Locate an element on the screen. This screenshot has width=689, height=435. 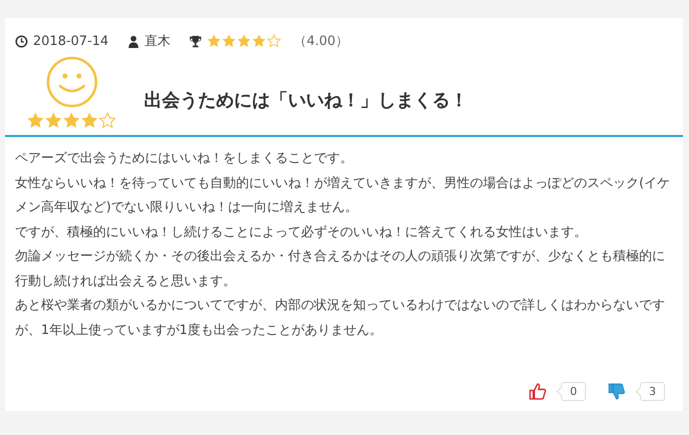
dislike-count: 3 is located at coordinates (650, 391).